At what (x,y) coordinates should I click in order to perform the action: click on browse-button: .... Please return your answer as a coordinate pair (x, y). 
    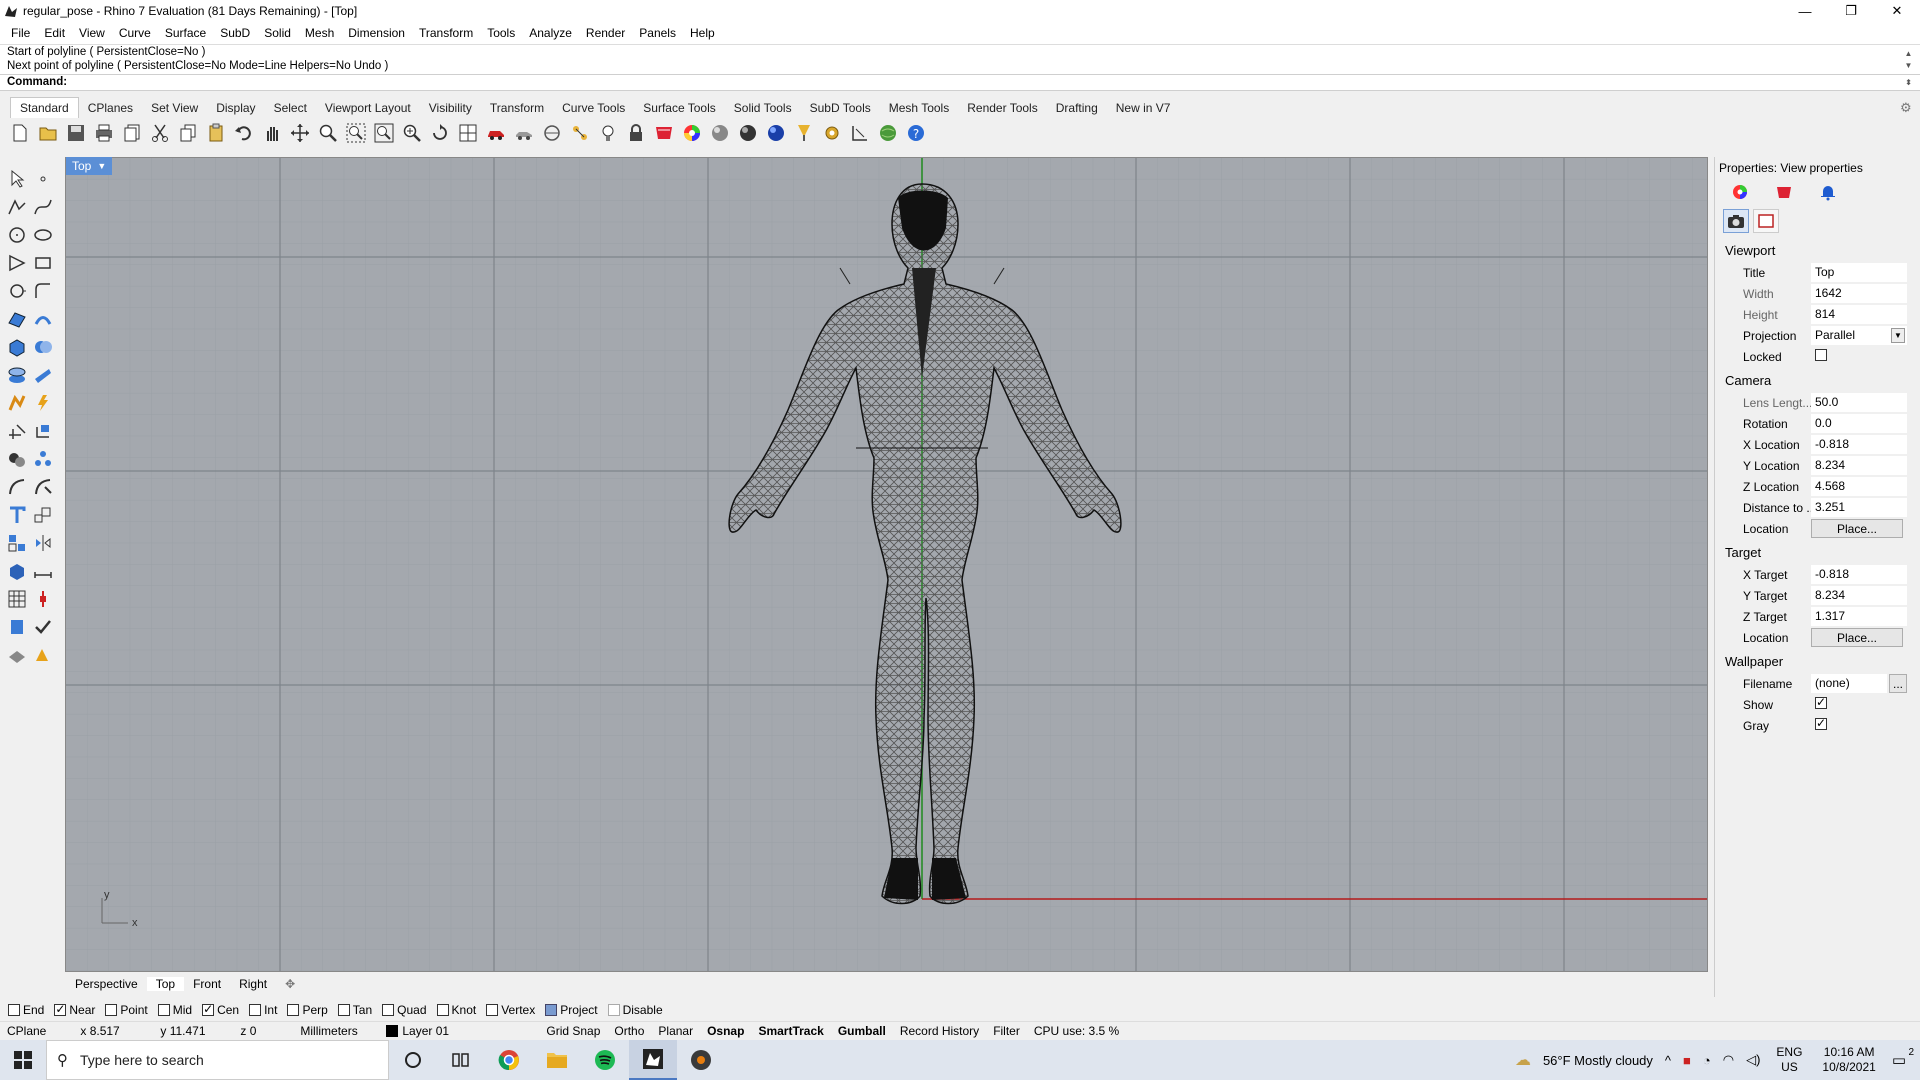
    Looking at the image, I should click on (1898, 683).